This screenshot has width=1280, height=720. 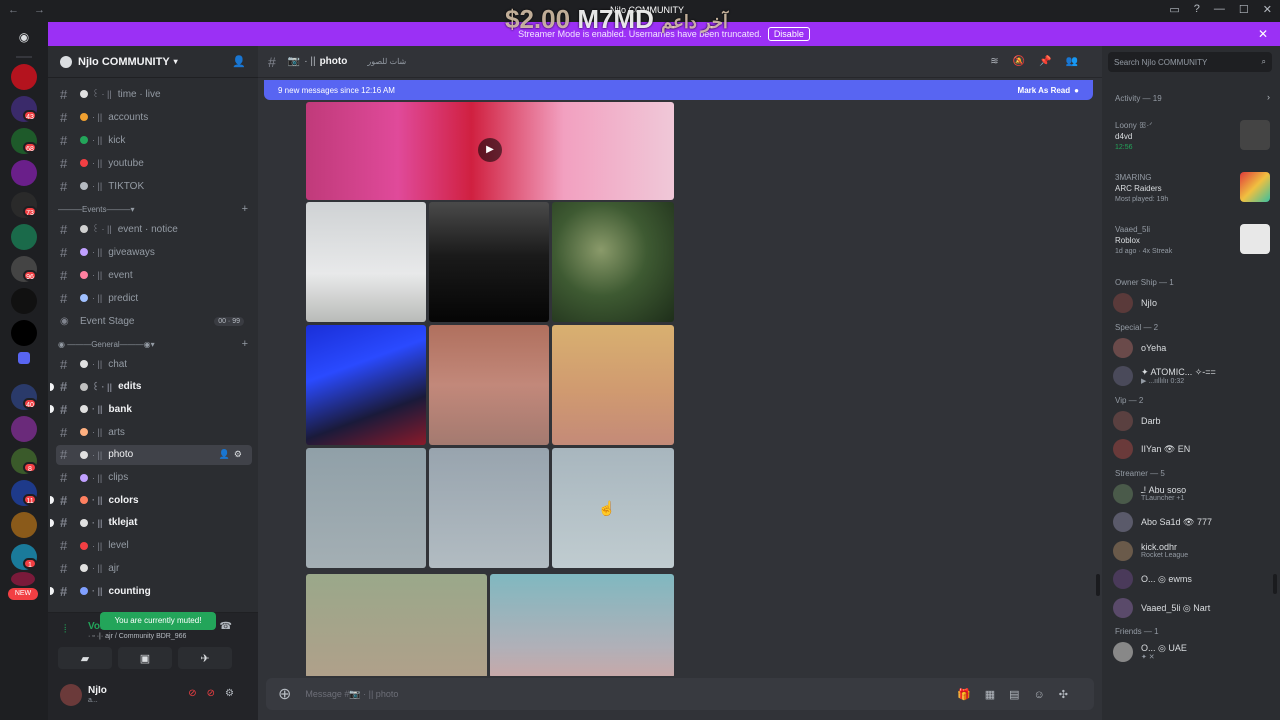 I want to click on gift-icon: 🎁, so click(x=971, y=695).